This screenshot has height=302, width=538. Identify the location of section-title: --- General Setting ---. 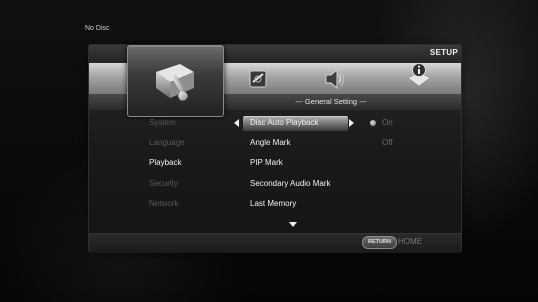
(331, 101).